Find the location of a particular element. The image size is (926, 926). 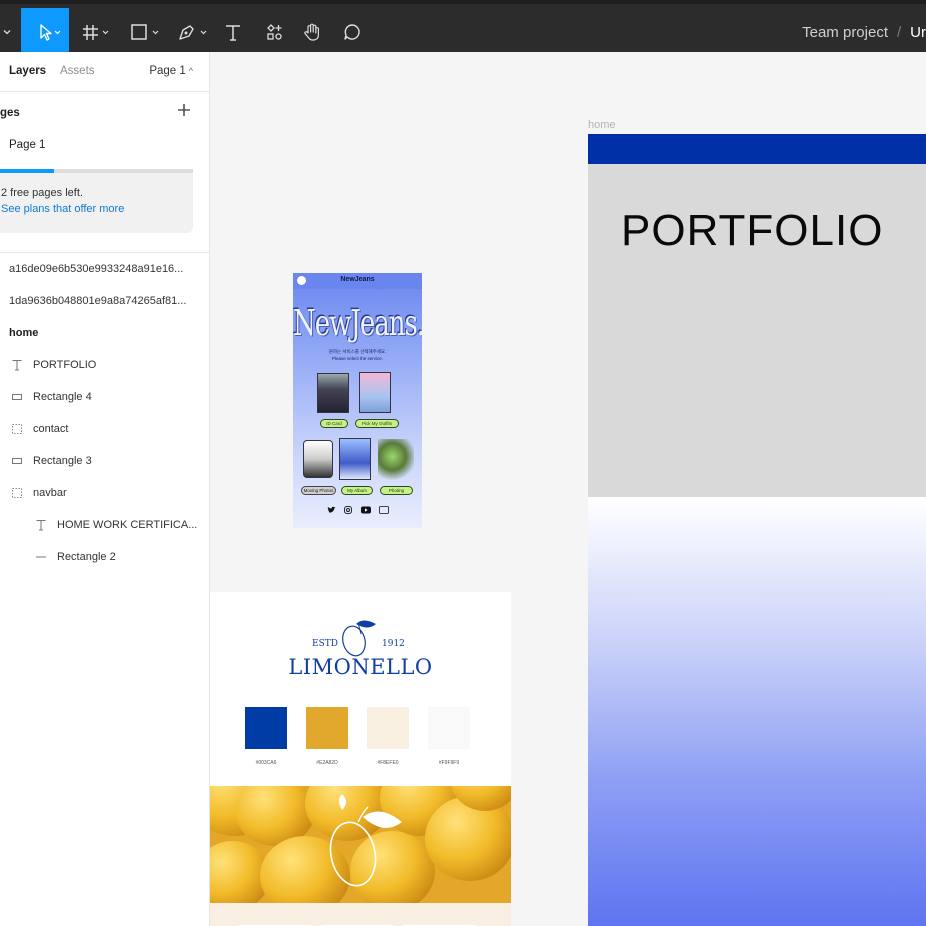

lemons-photo is located at coordinates (360, 844).